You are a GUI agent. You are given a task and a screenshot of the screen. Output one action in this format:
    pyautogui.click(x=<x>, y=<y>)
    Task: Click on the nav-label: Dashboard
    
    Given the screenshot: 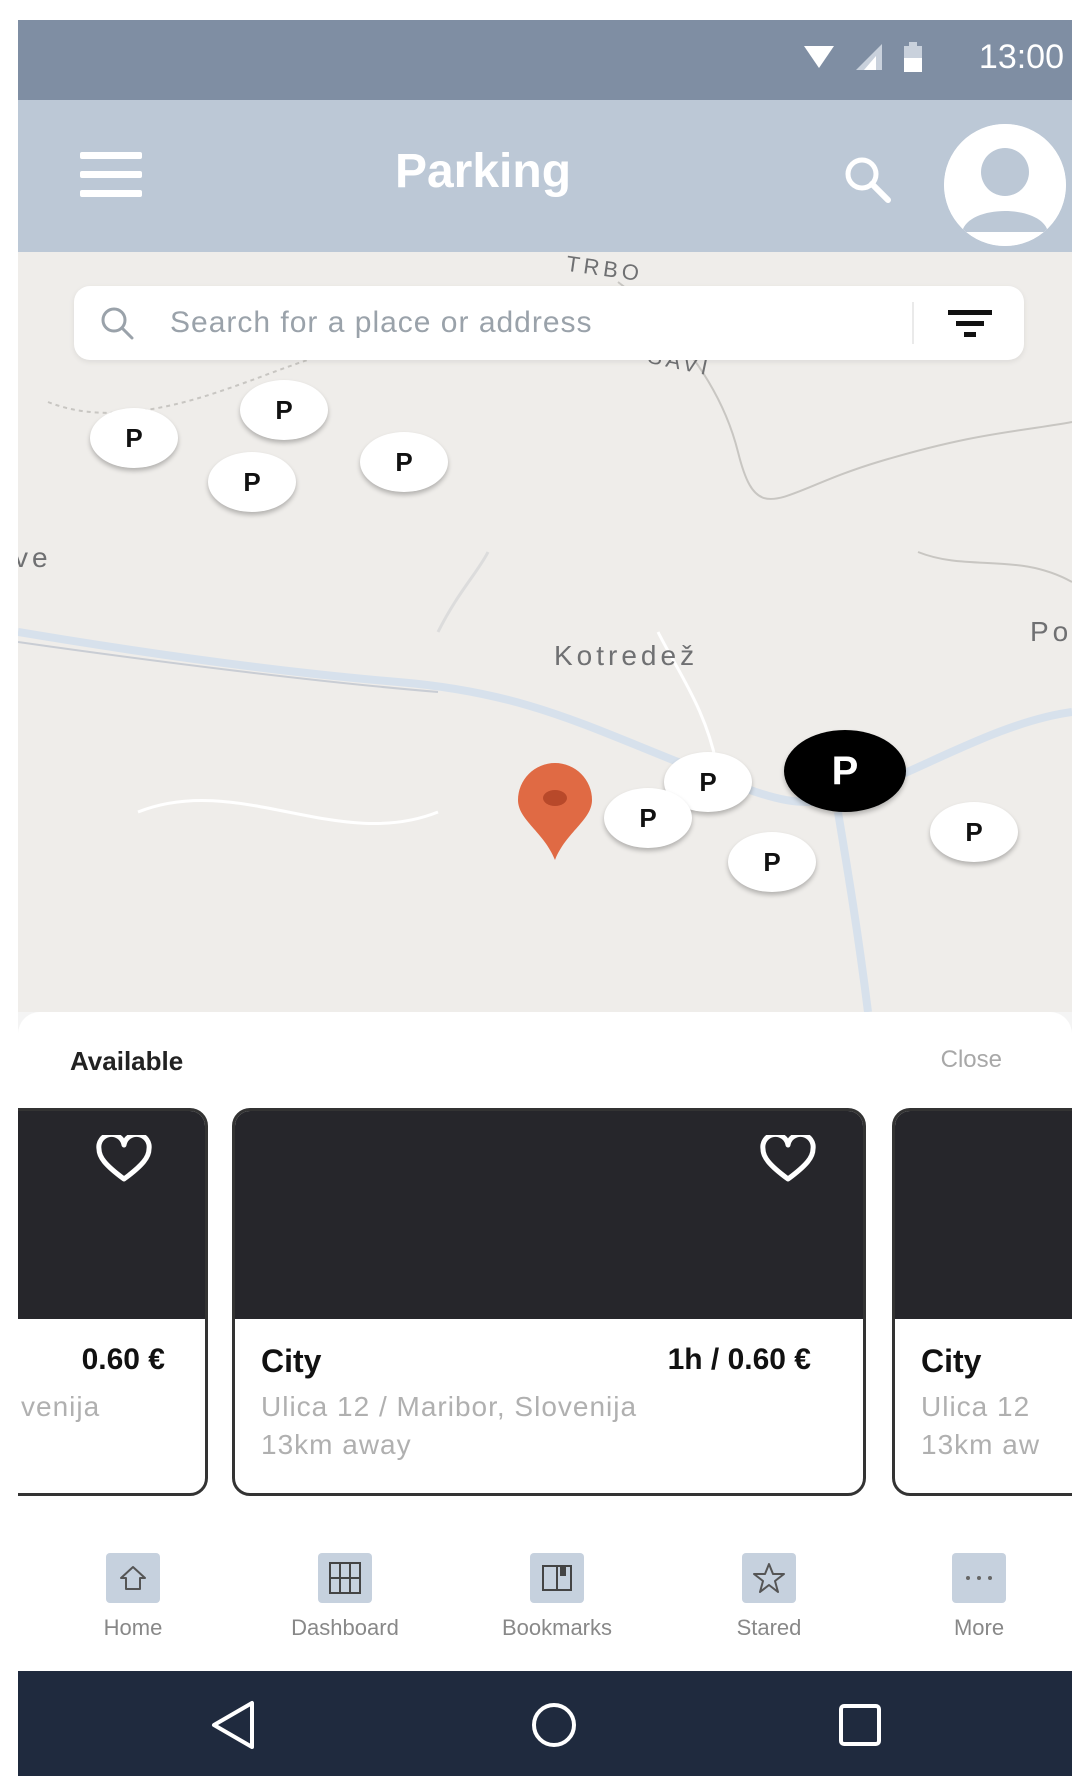 What is the action you would take?
    pyautogui.click(x=345, y=1627)
    